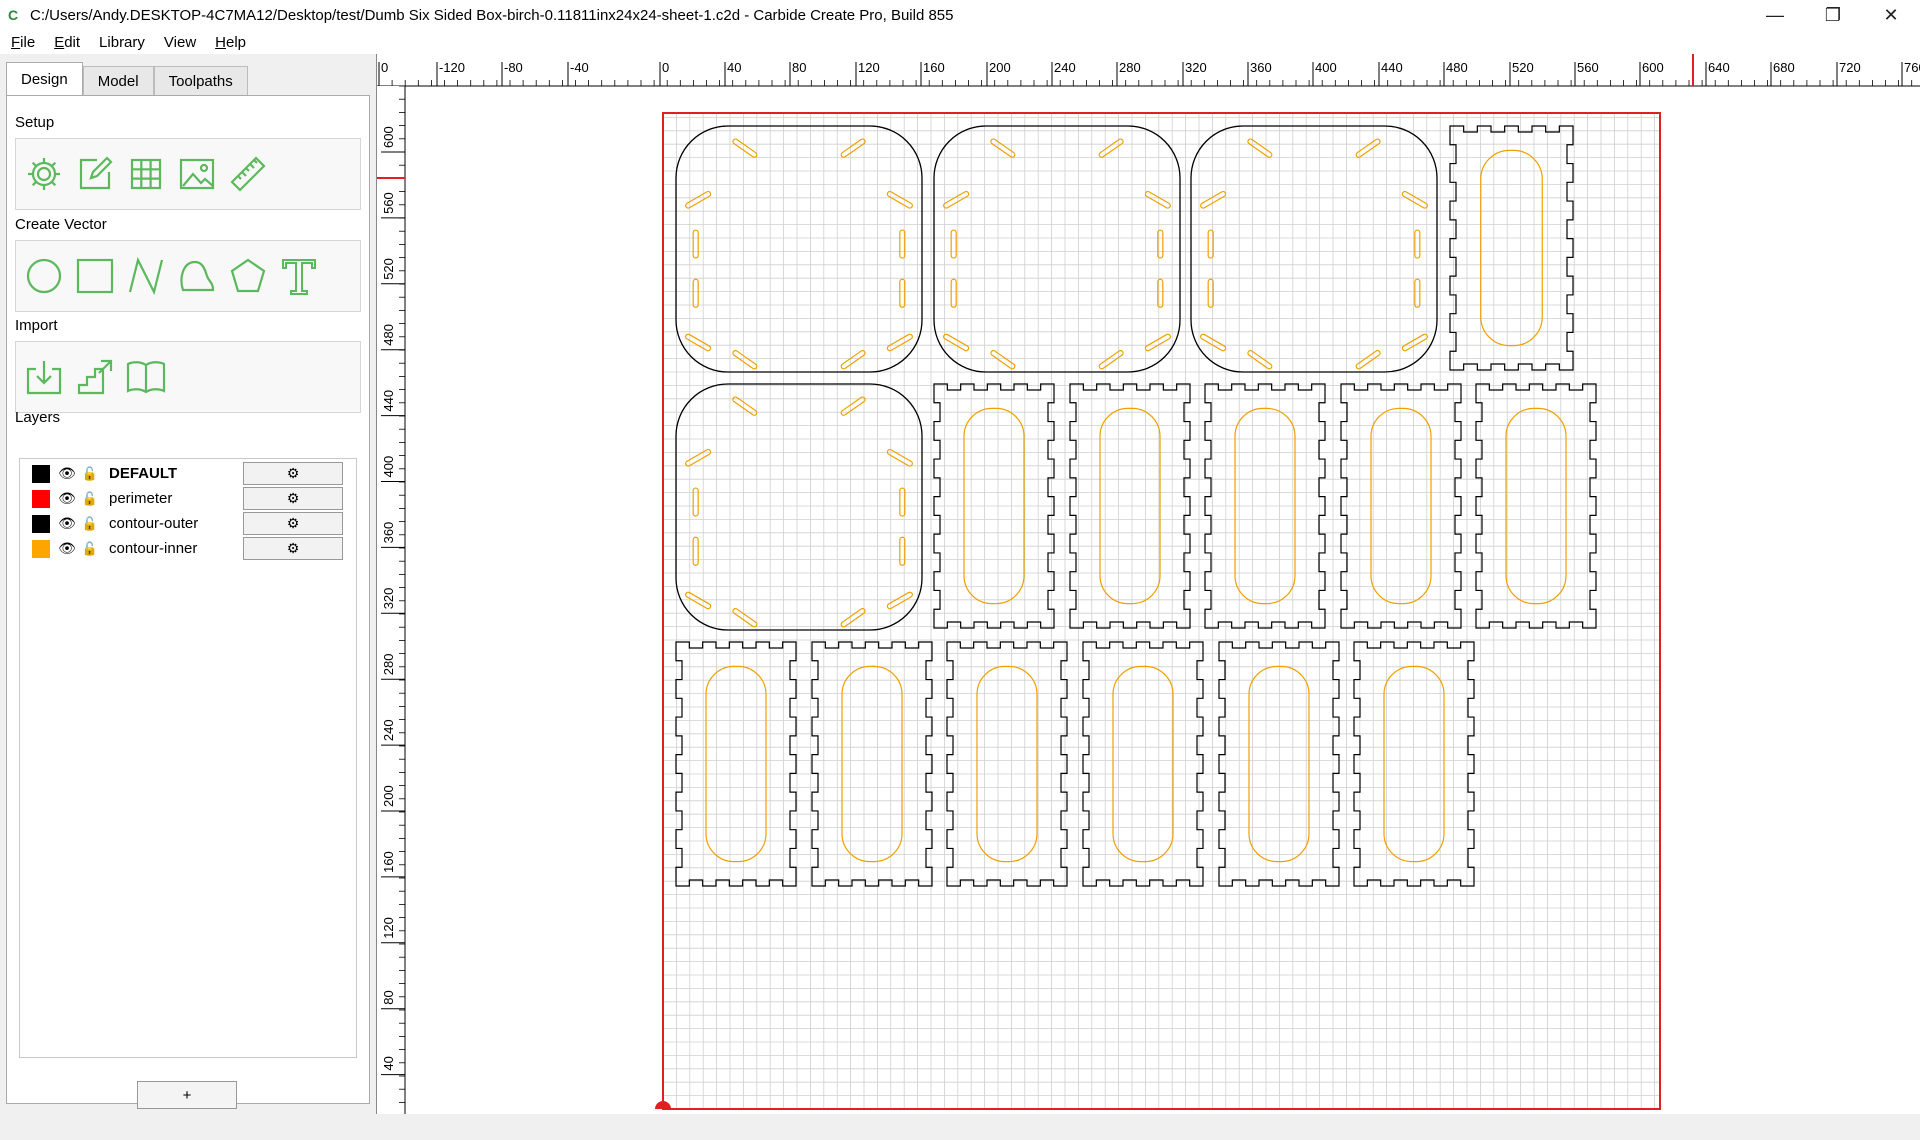 The width and height of the screenshot is (1920, 1140). What do you see at coordinates (21, 42) in the screenshot?
I see `menu-file: File` at bounding box center [21, 42].